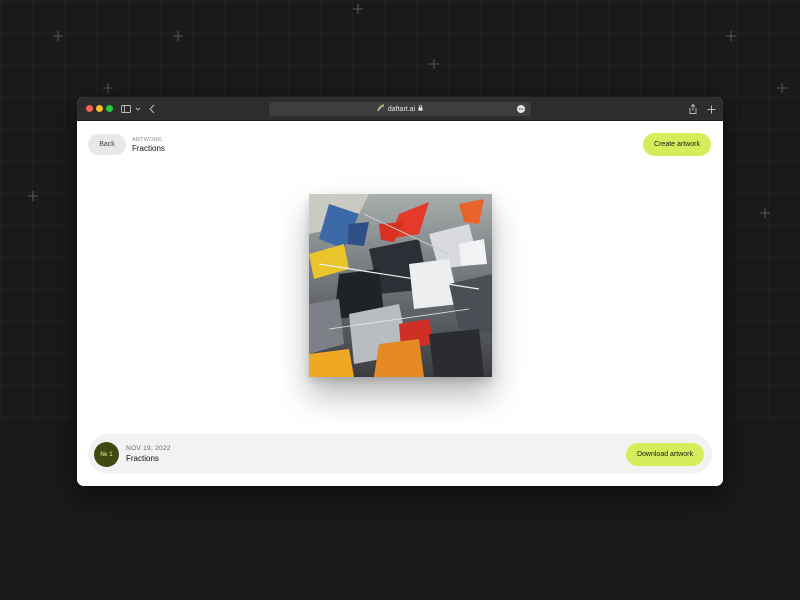 The width and height of the screenshot is (800, 600). I want to click on minimize-window-button, so click(99, 108).